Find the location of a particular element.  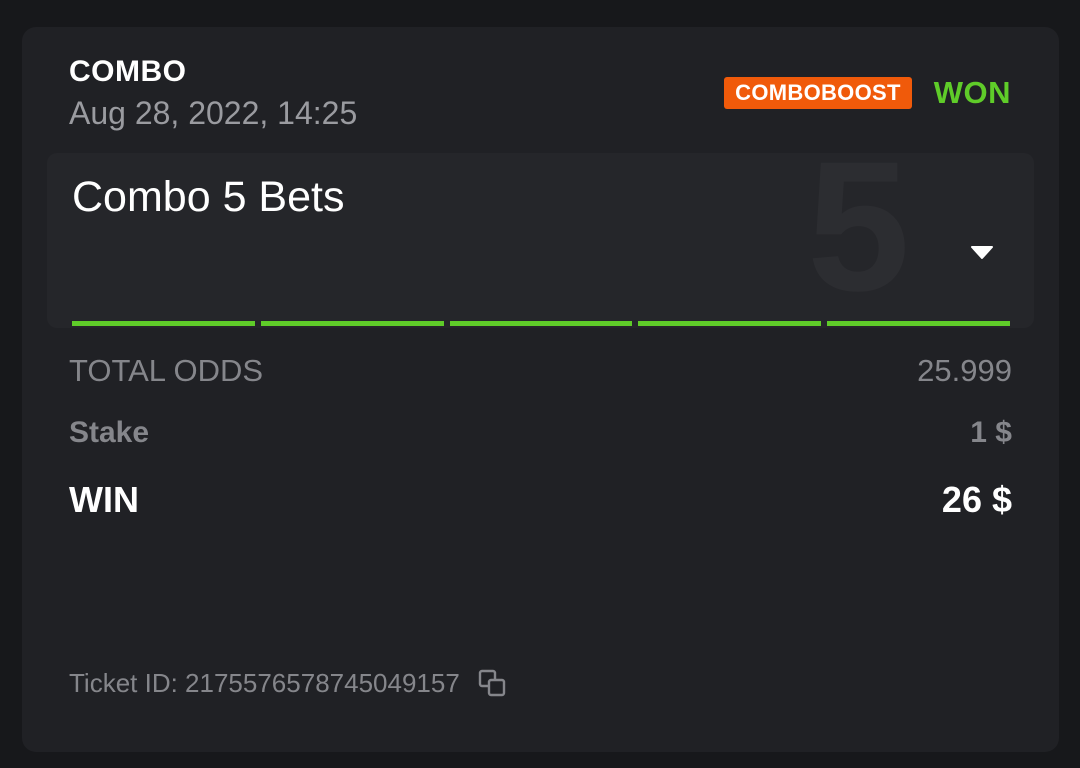

legs-progress is located at coordinates (541, 323).